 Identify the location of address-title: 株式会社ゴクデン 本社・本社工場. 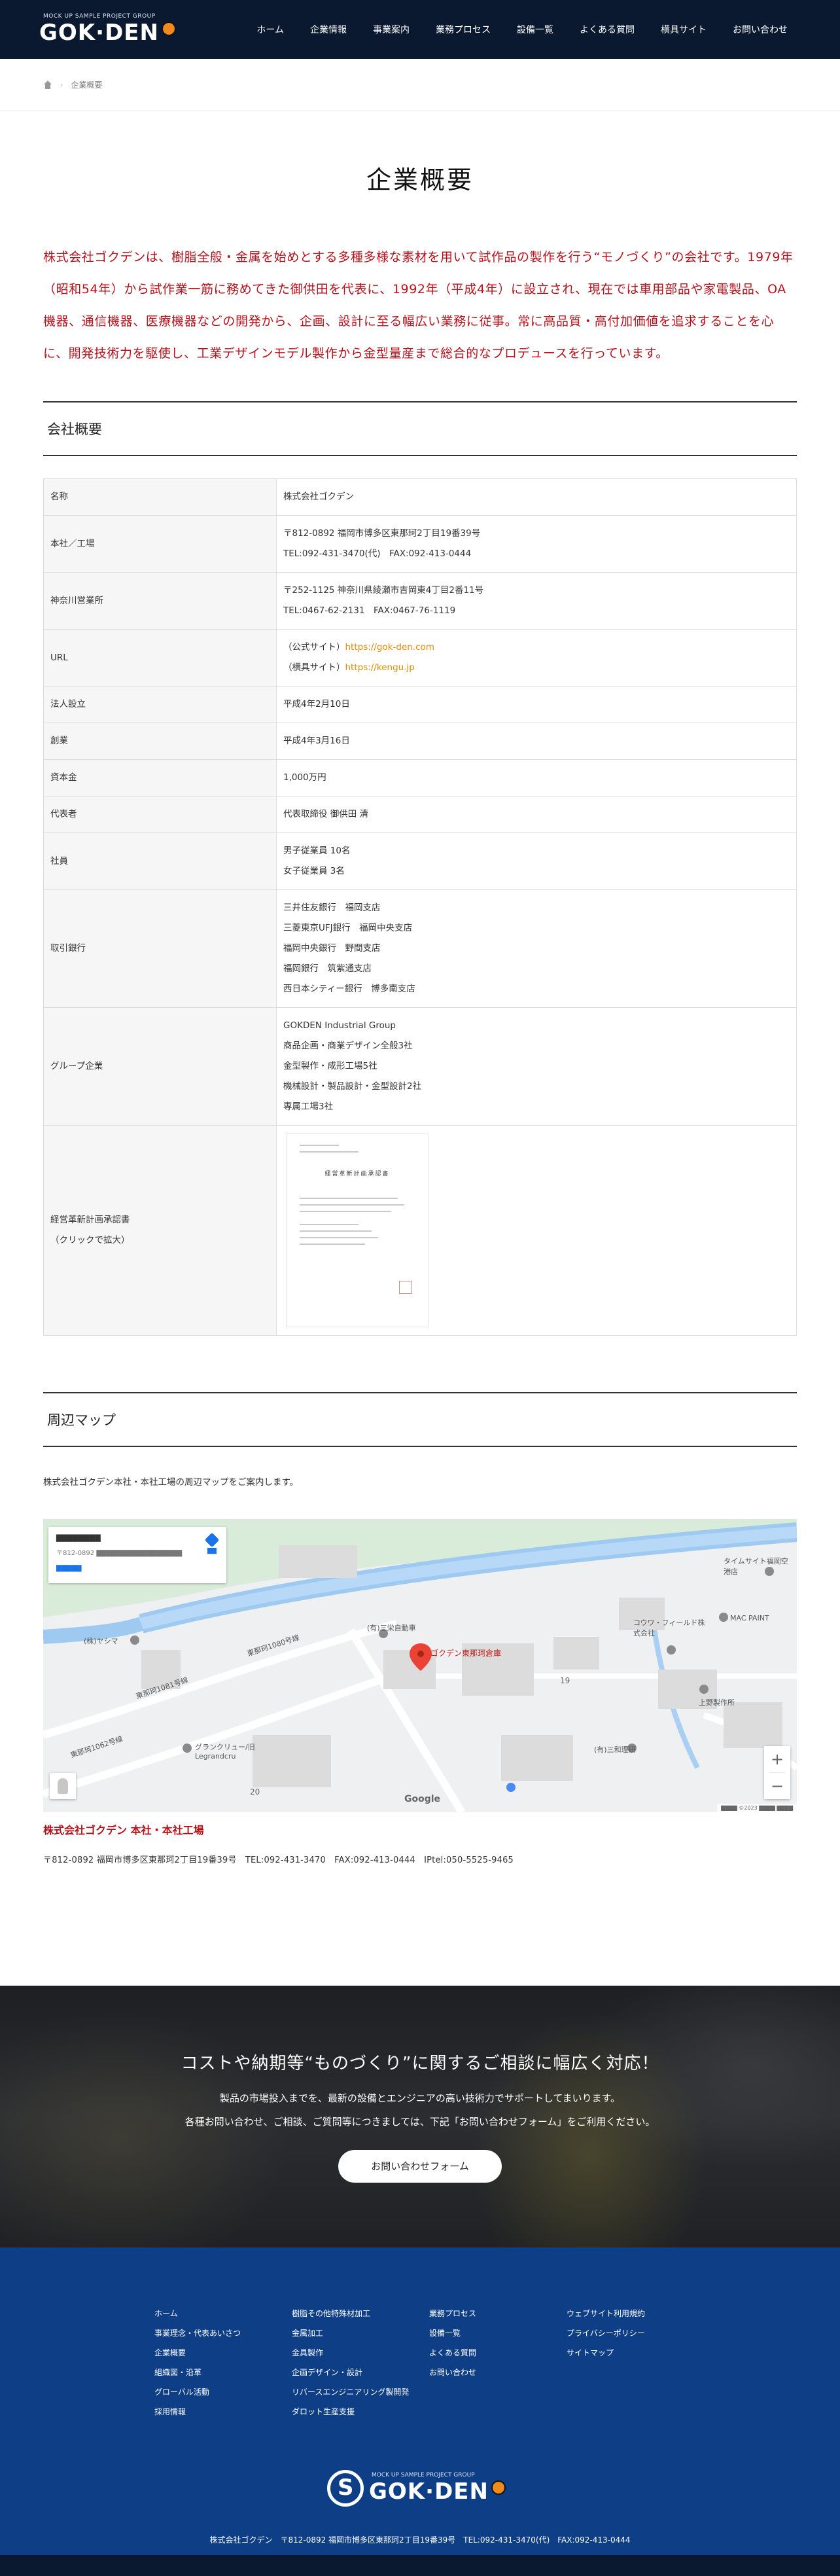
(123, 1830).